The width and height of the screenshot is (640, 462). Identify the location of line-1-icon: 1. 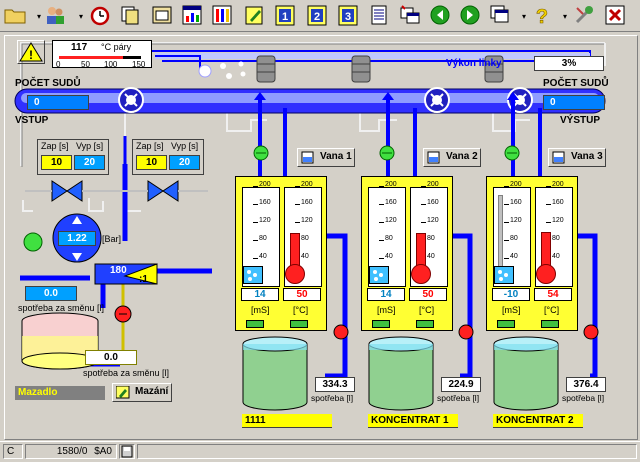
(285, 15).